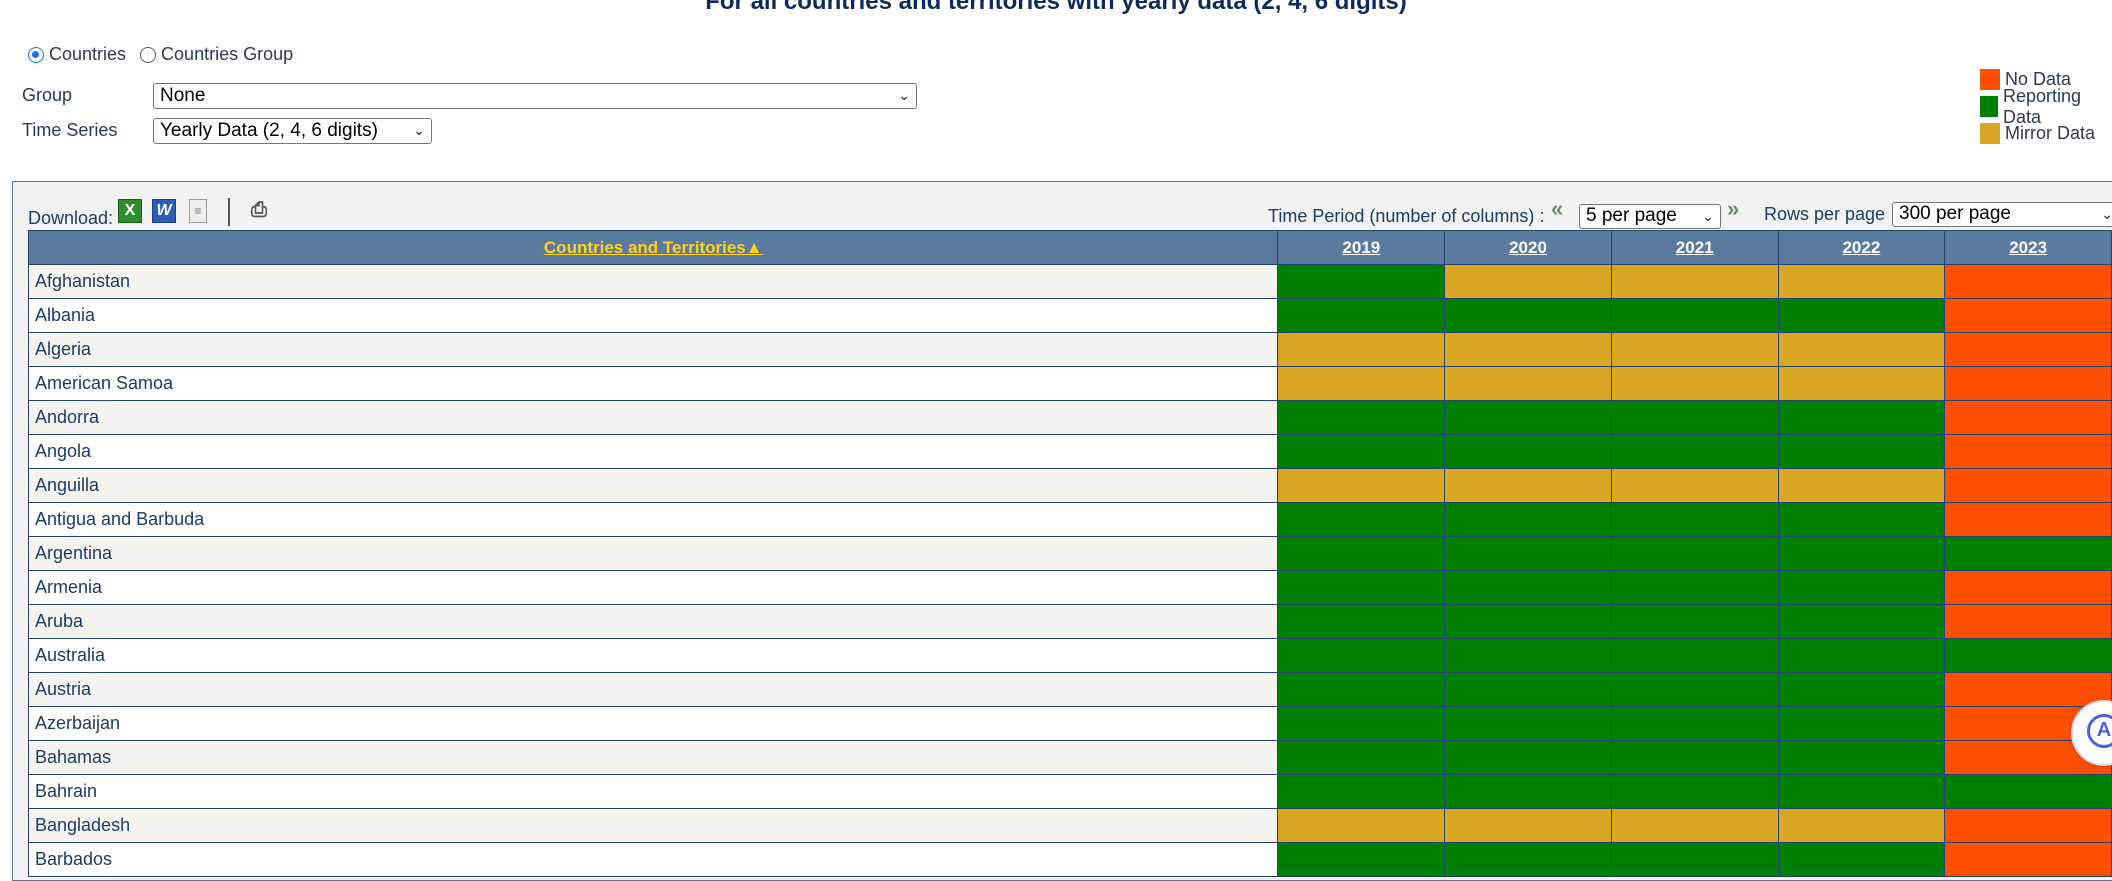  What do you see at coordinates (148, 54) in the screenshot?
I see `countries-group-radio` at bounding box center [148, 54].